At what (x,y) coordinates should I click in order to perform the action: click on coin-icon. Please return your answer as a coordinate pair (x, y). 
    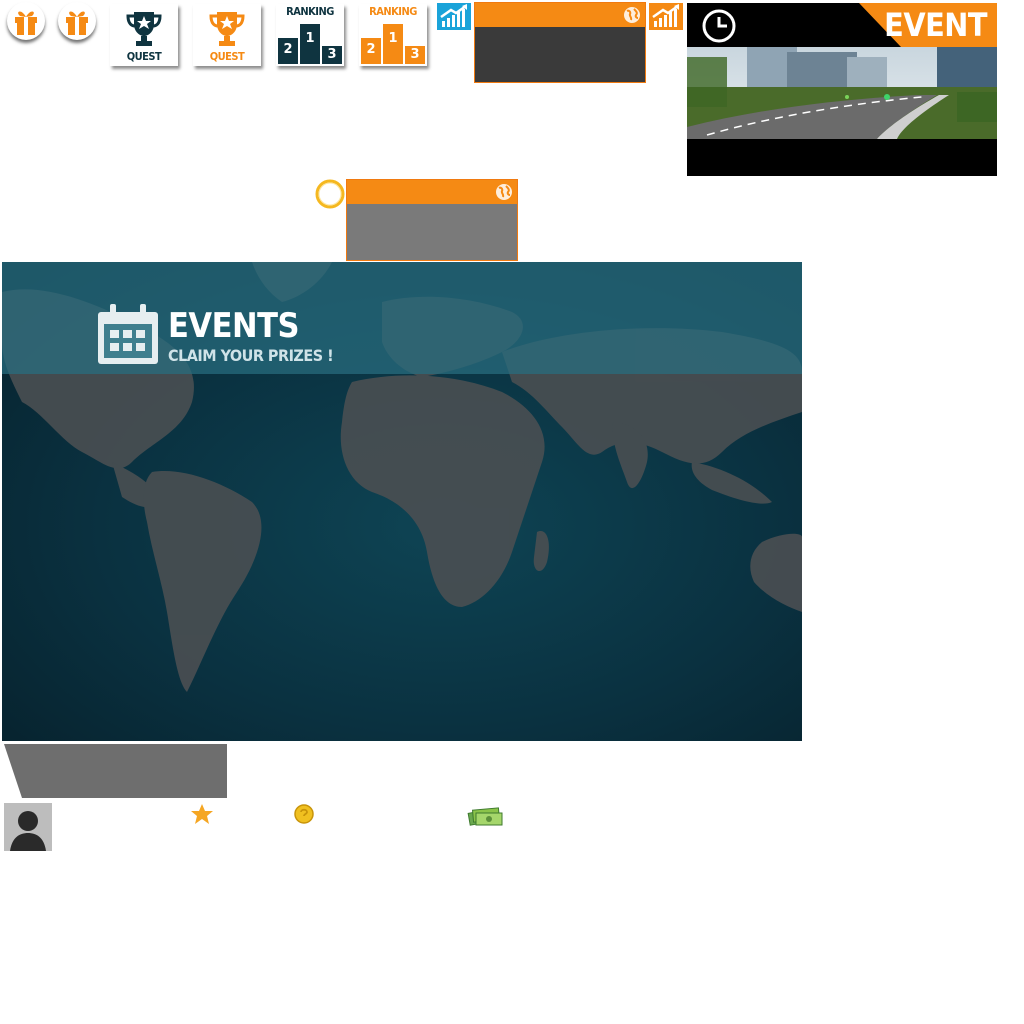
    Looking at the image, I should click on (304, 814).